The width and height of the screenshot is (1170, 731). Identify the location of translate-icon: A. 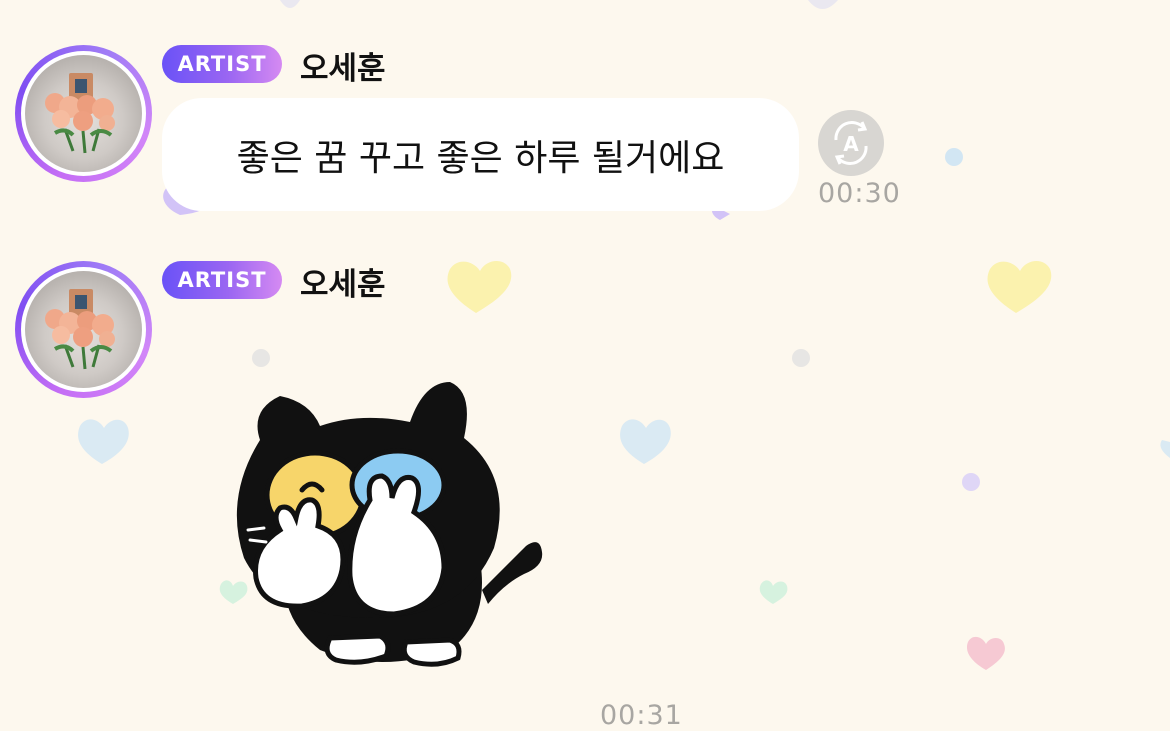
(851, 143).